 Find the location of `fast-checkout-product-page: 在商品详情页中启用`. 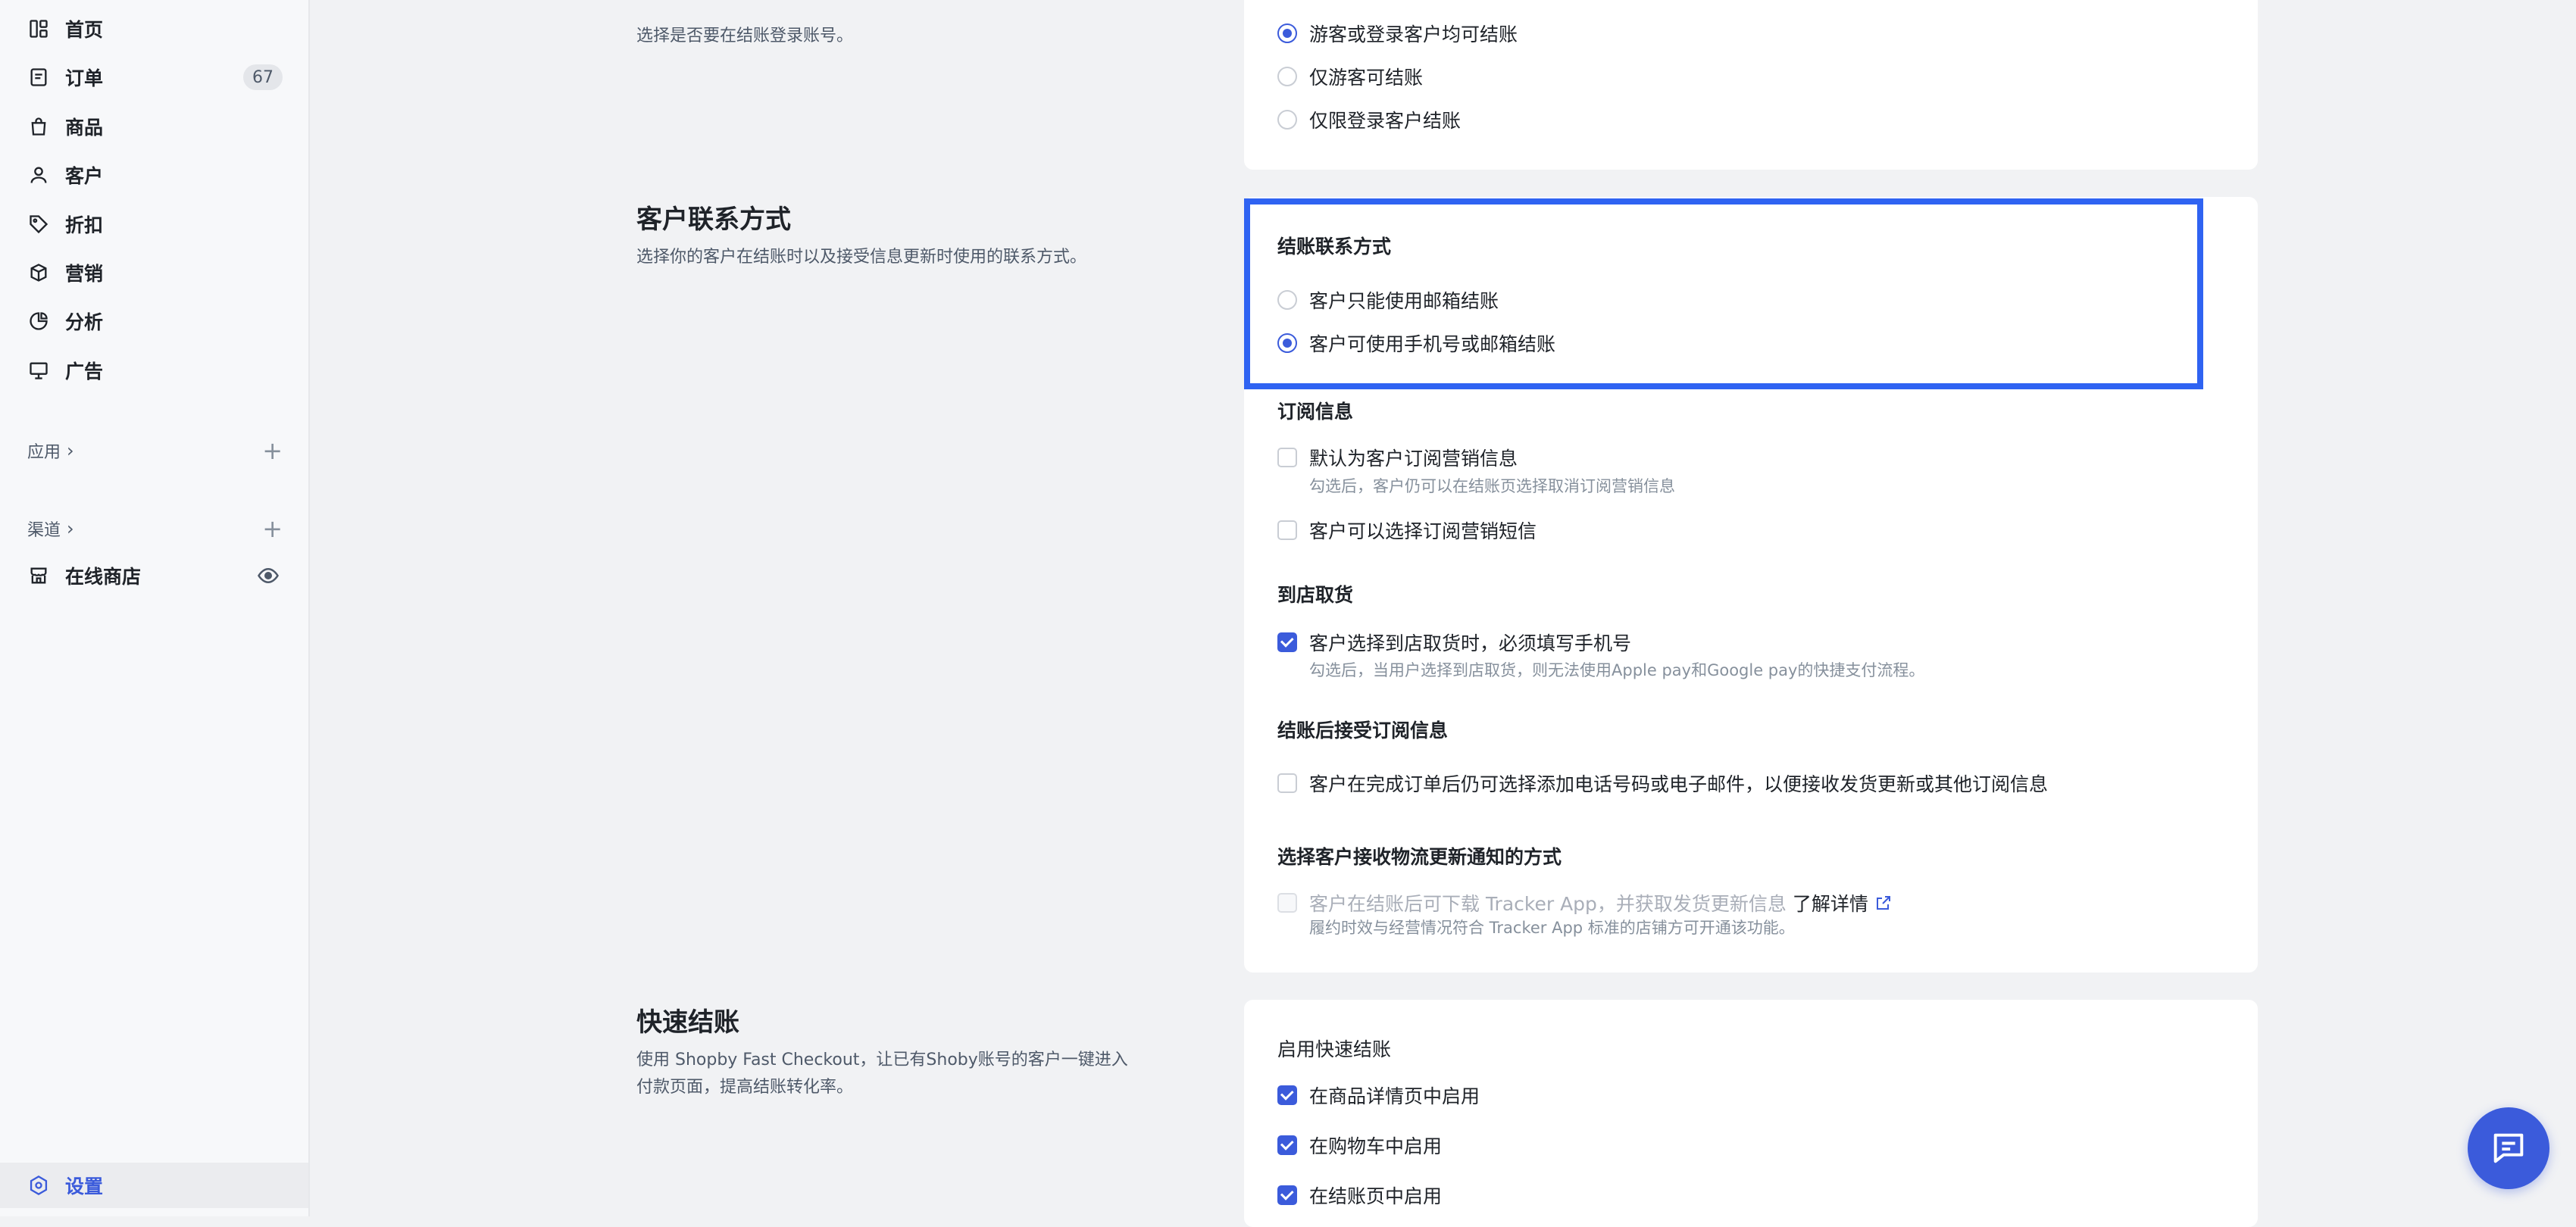

fast-checkout-product-page: 在商品详情页中启用 is located at coordinates (1378, 1095).